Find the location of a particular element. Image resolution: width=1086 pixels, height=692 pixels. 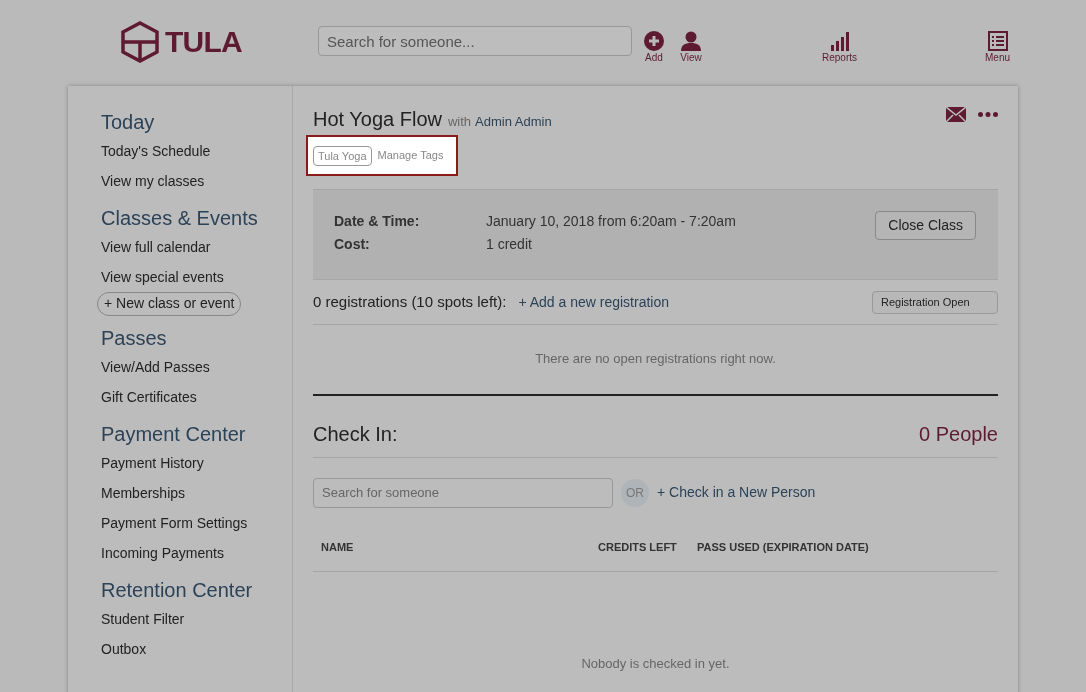

logo-text: TULA is located at coordinates (203, 42).